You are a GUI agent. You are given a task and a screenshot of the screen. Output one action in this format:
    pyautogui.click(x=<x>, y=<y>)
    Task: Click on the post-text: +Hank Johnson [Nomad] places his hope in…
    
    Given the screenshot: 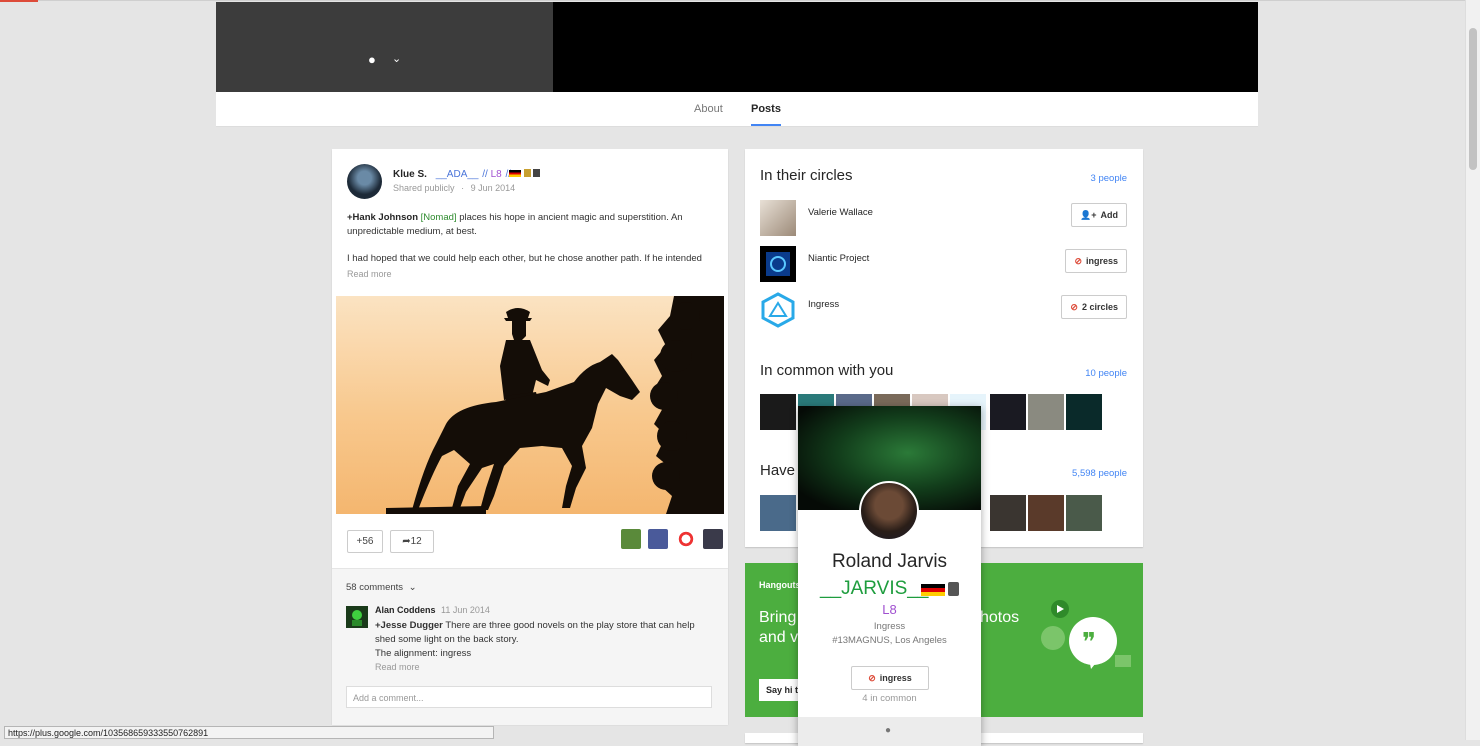 What is the action you would take?
    pyautogui.click(x=527, y=225)
    